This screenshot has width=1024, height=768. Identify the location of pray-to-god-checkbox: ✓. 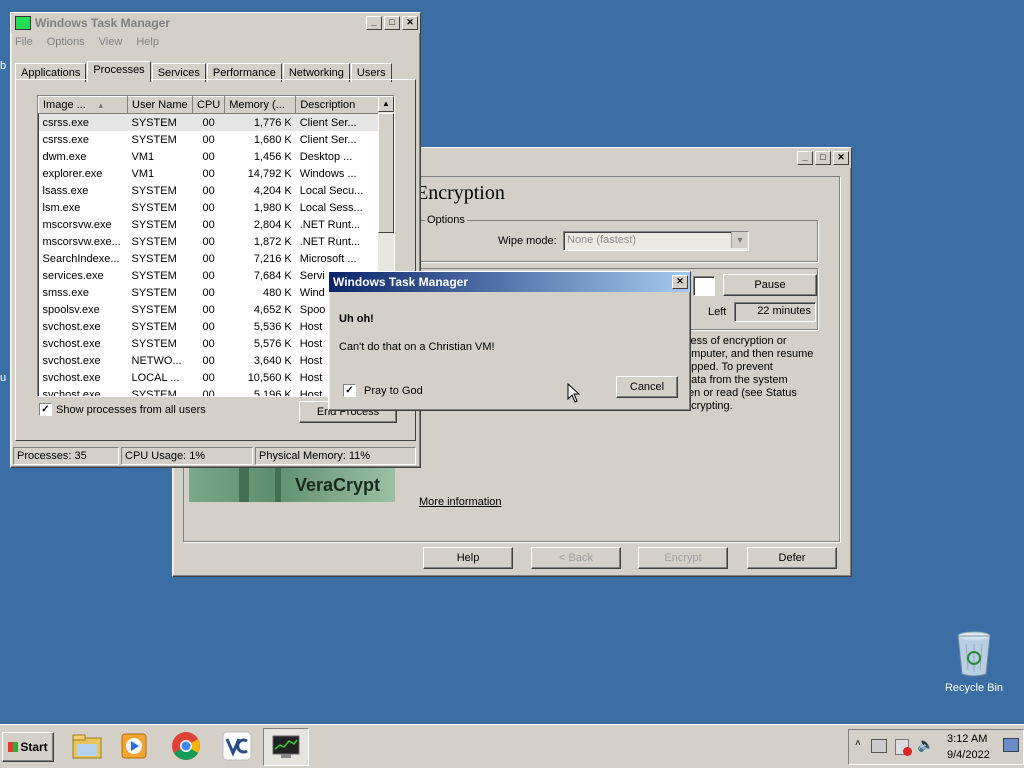
(349, 390).